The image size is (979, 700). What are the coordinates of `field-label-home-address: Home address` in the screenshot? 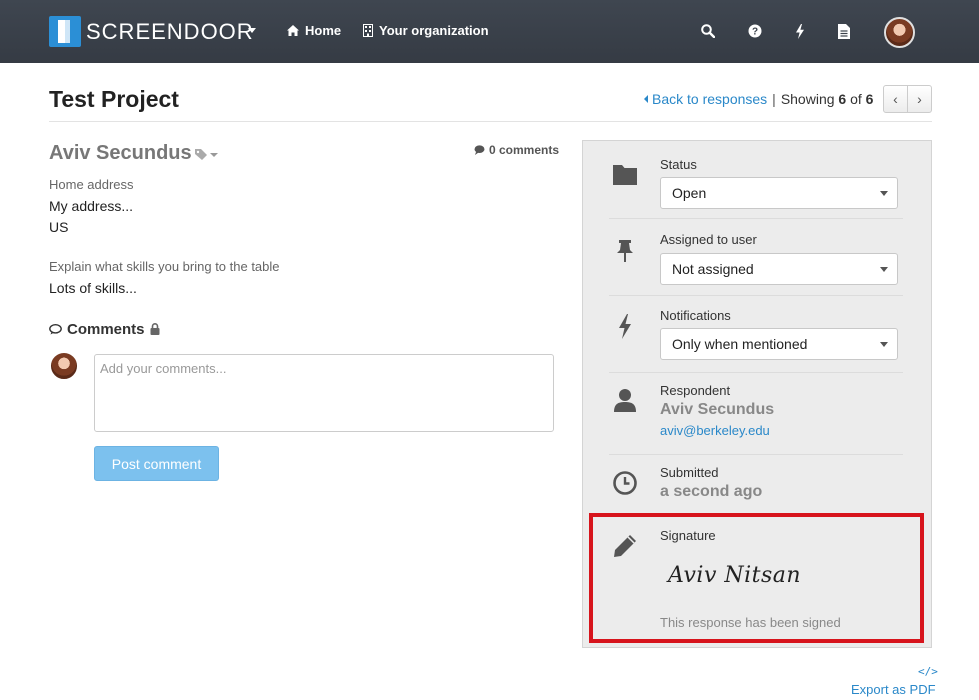 It's located at (91, 184).